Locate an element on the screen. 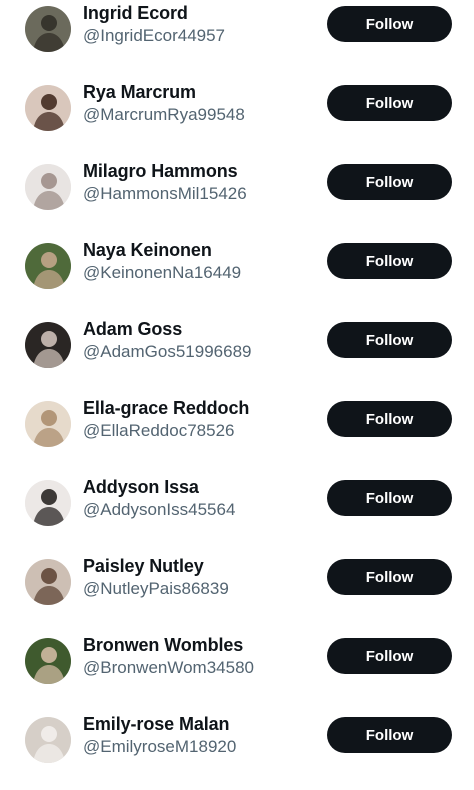  user-row: Adam Goss @AdamGos51996689 Follow is located at coordinates (237, 355).